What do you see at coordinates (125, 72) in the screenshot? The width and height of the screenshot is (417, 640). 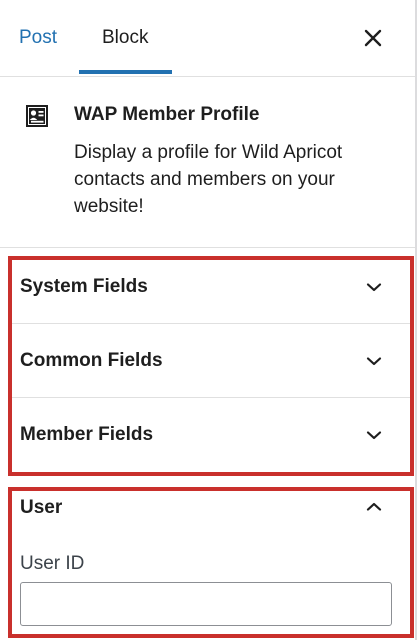 I see `active-tab-indicator` at bounding box center [125, 72].